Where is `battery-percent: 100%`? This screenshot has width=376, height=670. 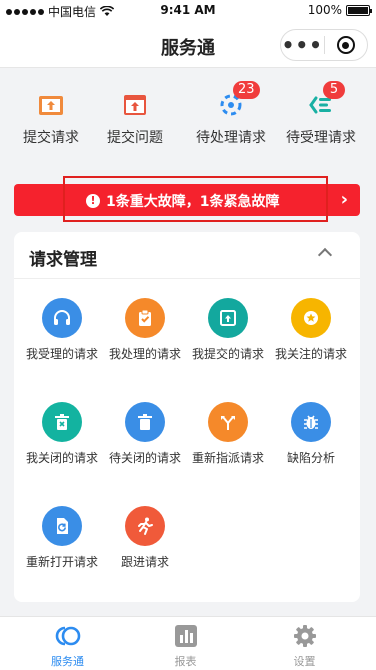 battery-percent: 100% is located at coordinates (324, 10).